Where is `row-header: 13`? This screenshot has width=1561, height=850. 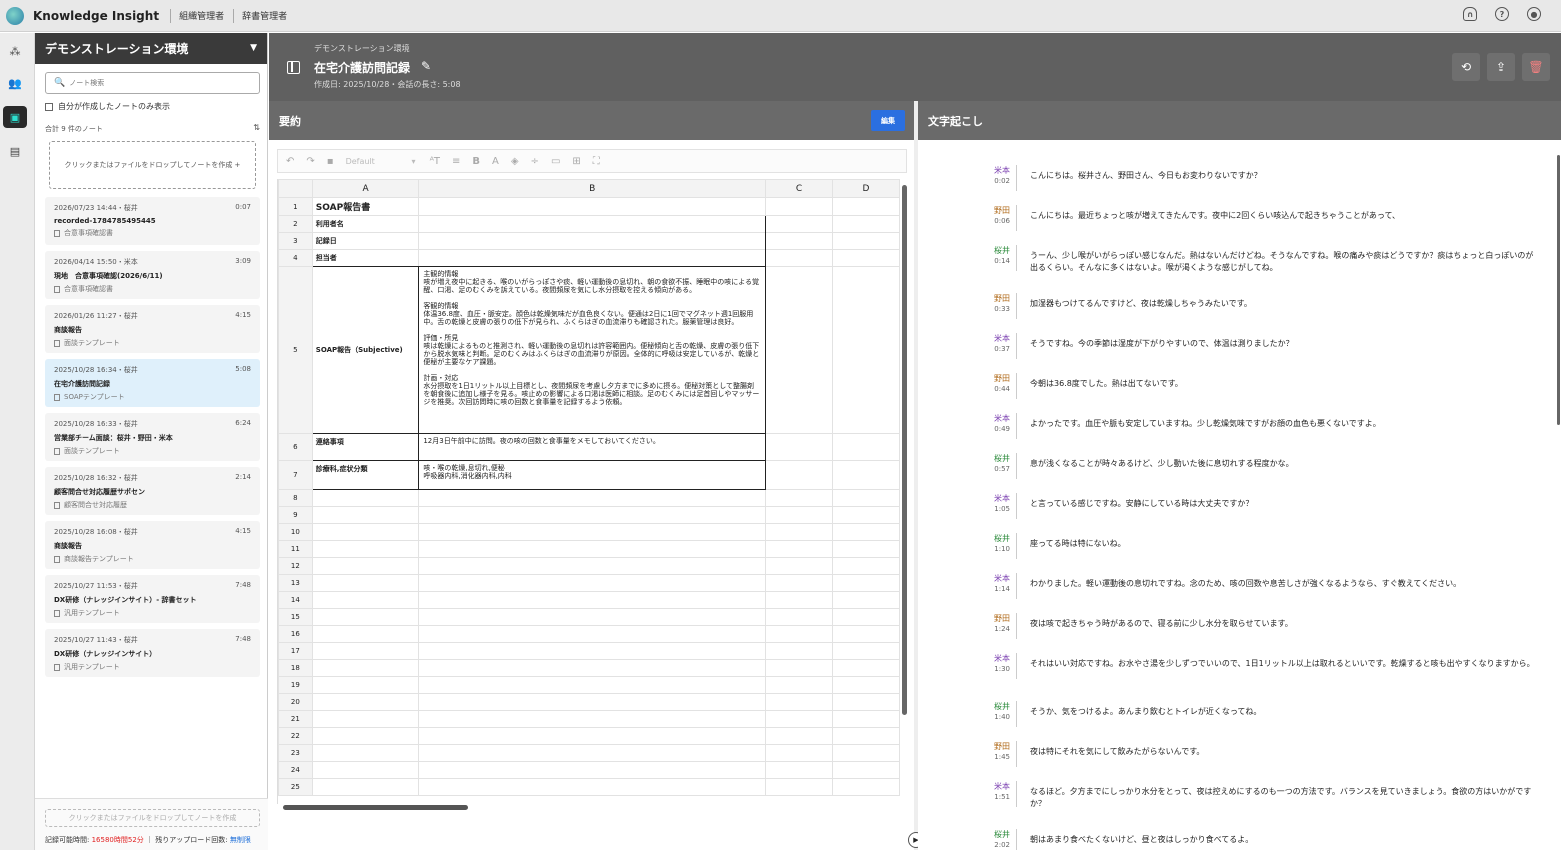 row-header: 13 is located at coordinates (295, 583).